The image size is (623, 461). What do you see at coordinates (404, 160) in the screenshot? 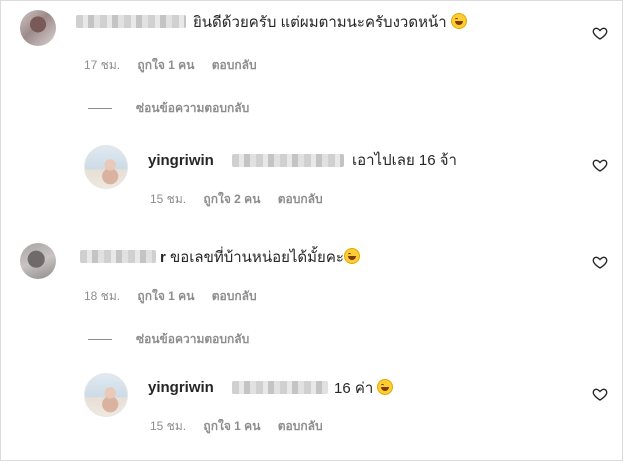
I see `reply-text-content: เอาไปเลย 16 จ้า` at bounding box center [404, 160].